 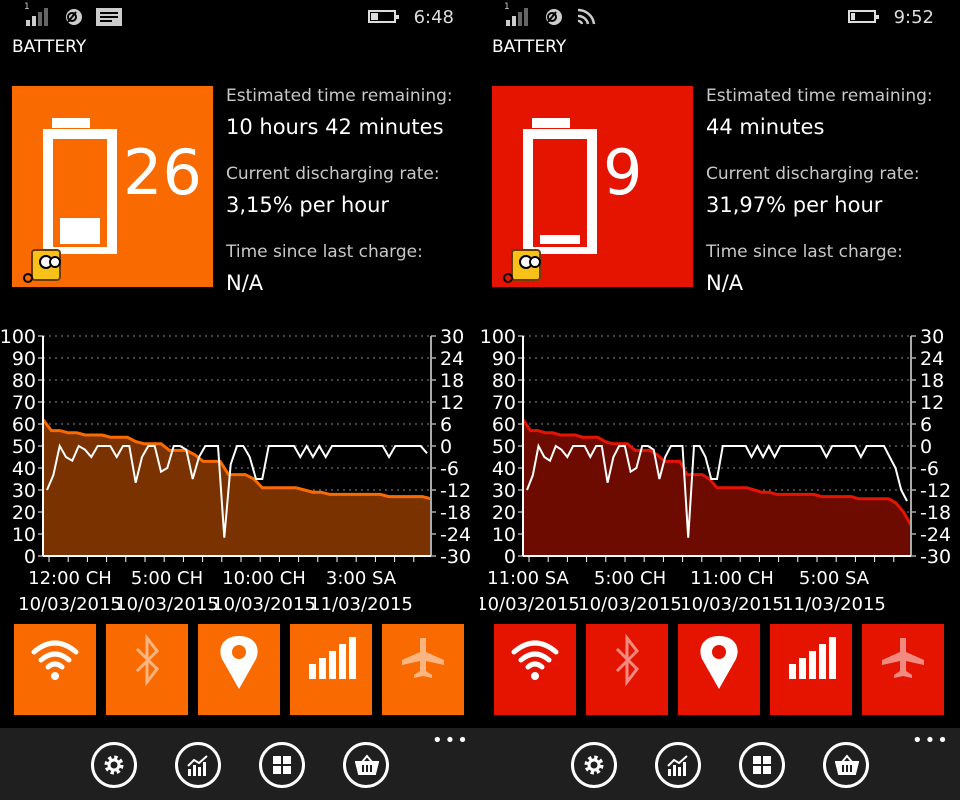 I want to click on left-axis-label: 50, so click(x=24, y=447).